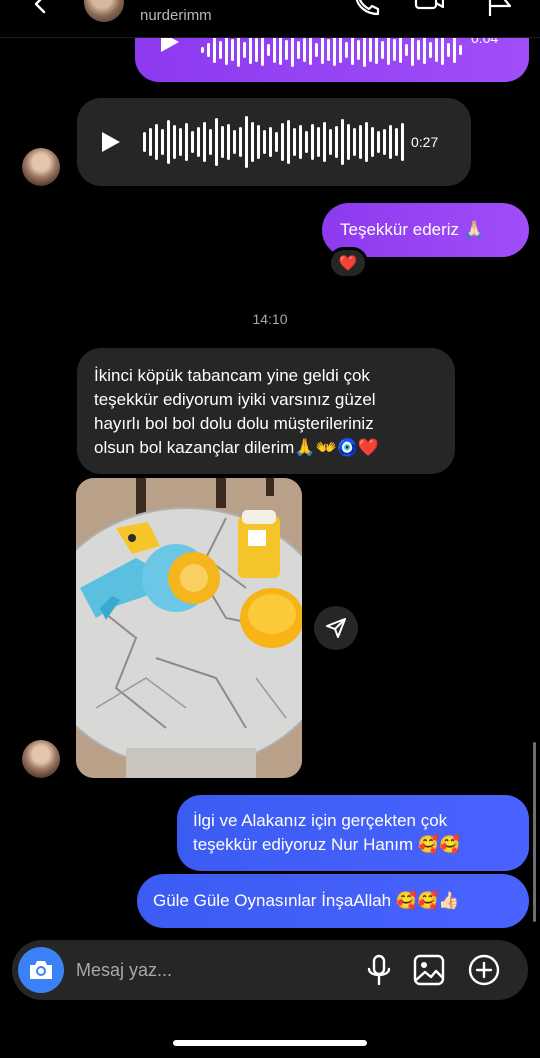  I want to click on photo-image, so click(189, 628).